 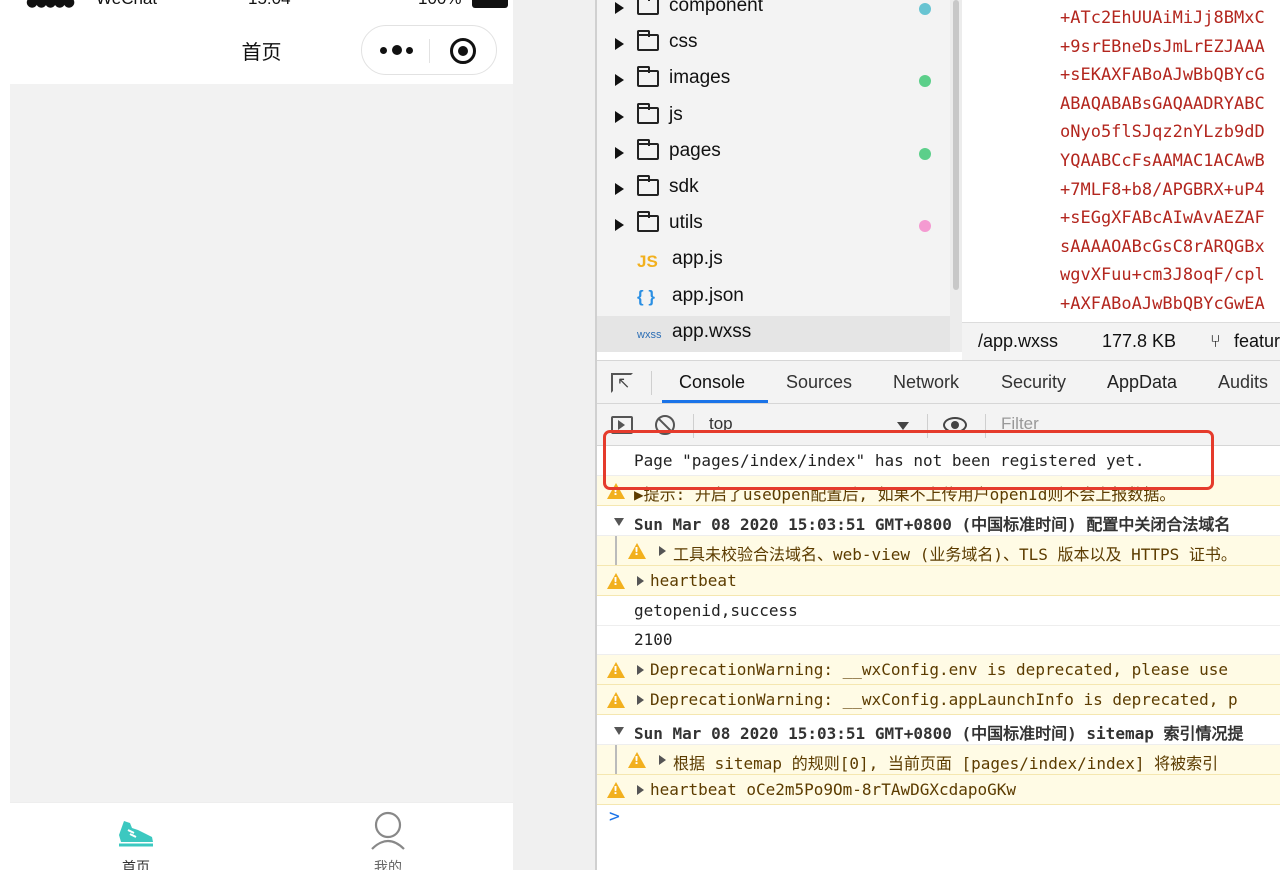 I want to click on close-miniprogram-icon, so click(x=463, y=51).